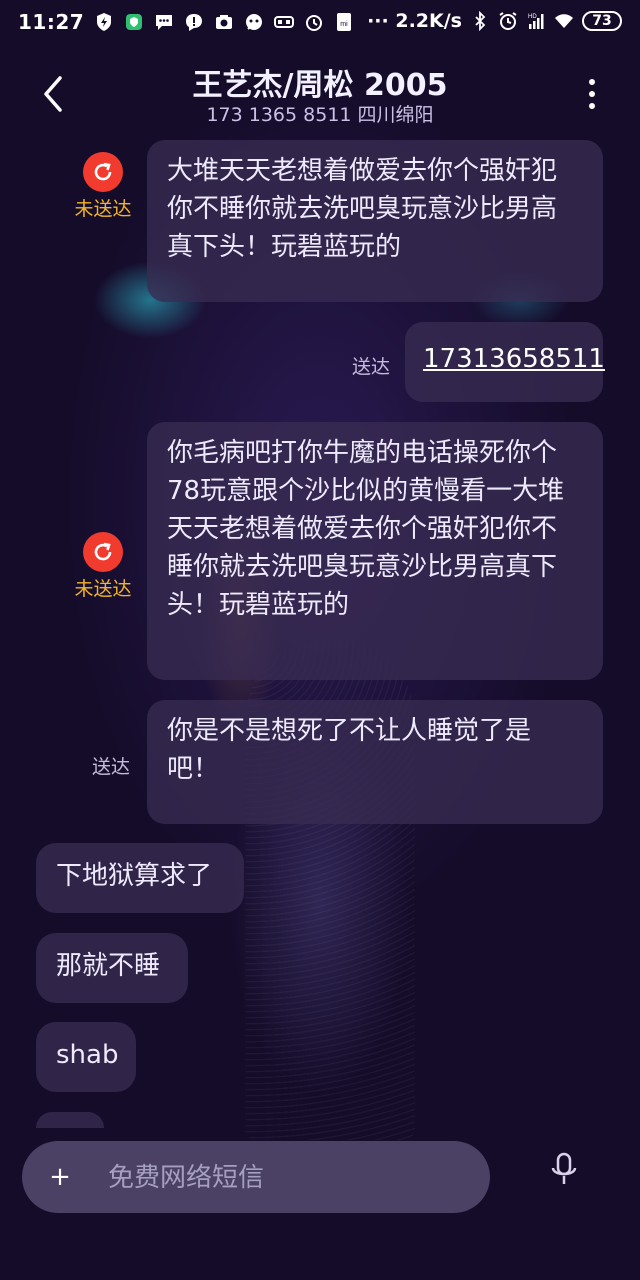  What do you see at coordinates (532, 17) in the screenshot?
I see `svg-text: HD` at bounding box center [532, 17].